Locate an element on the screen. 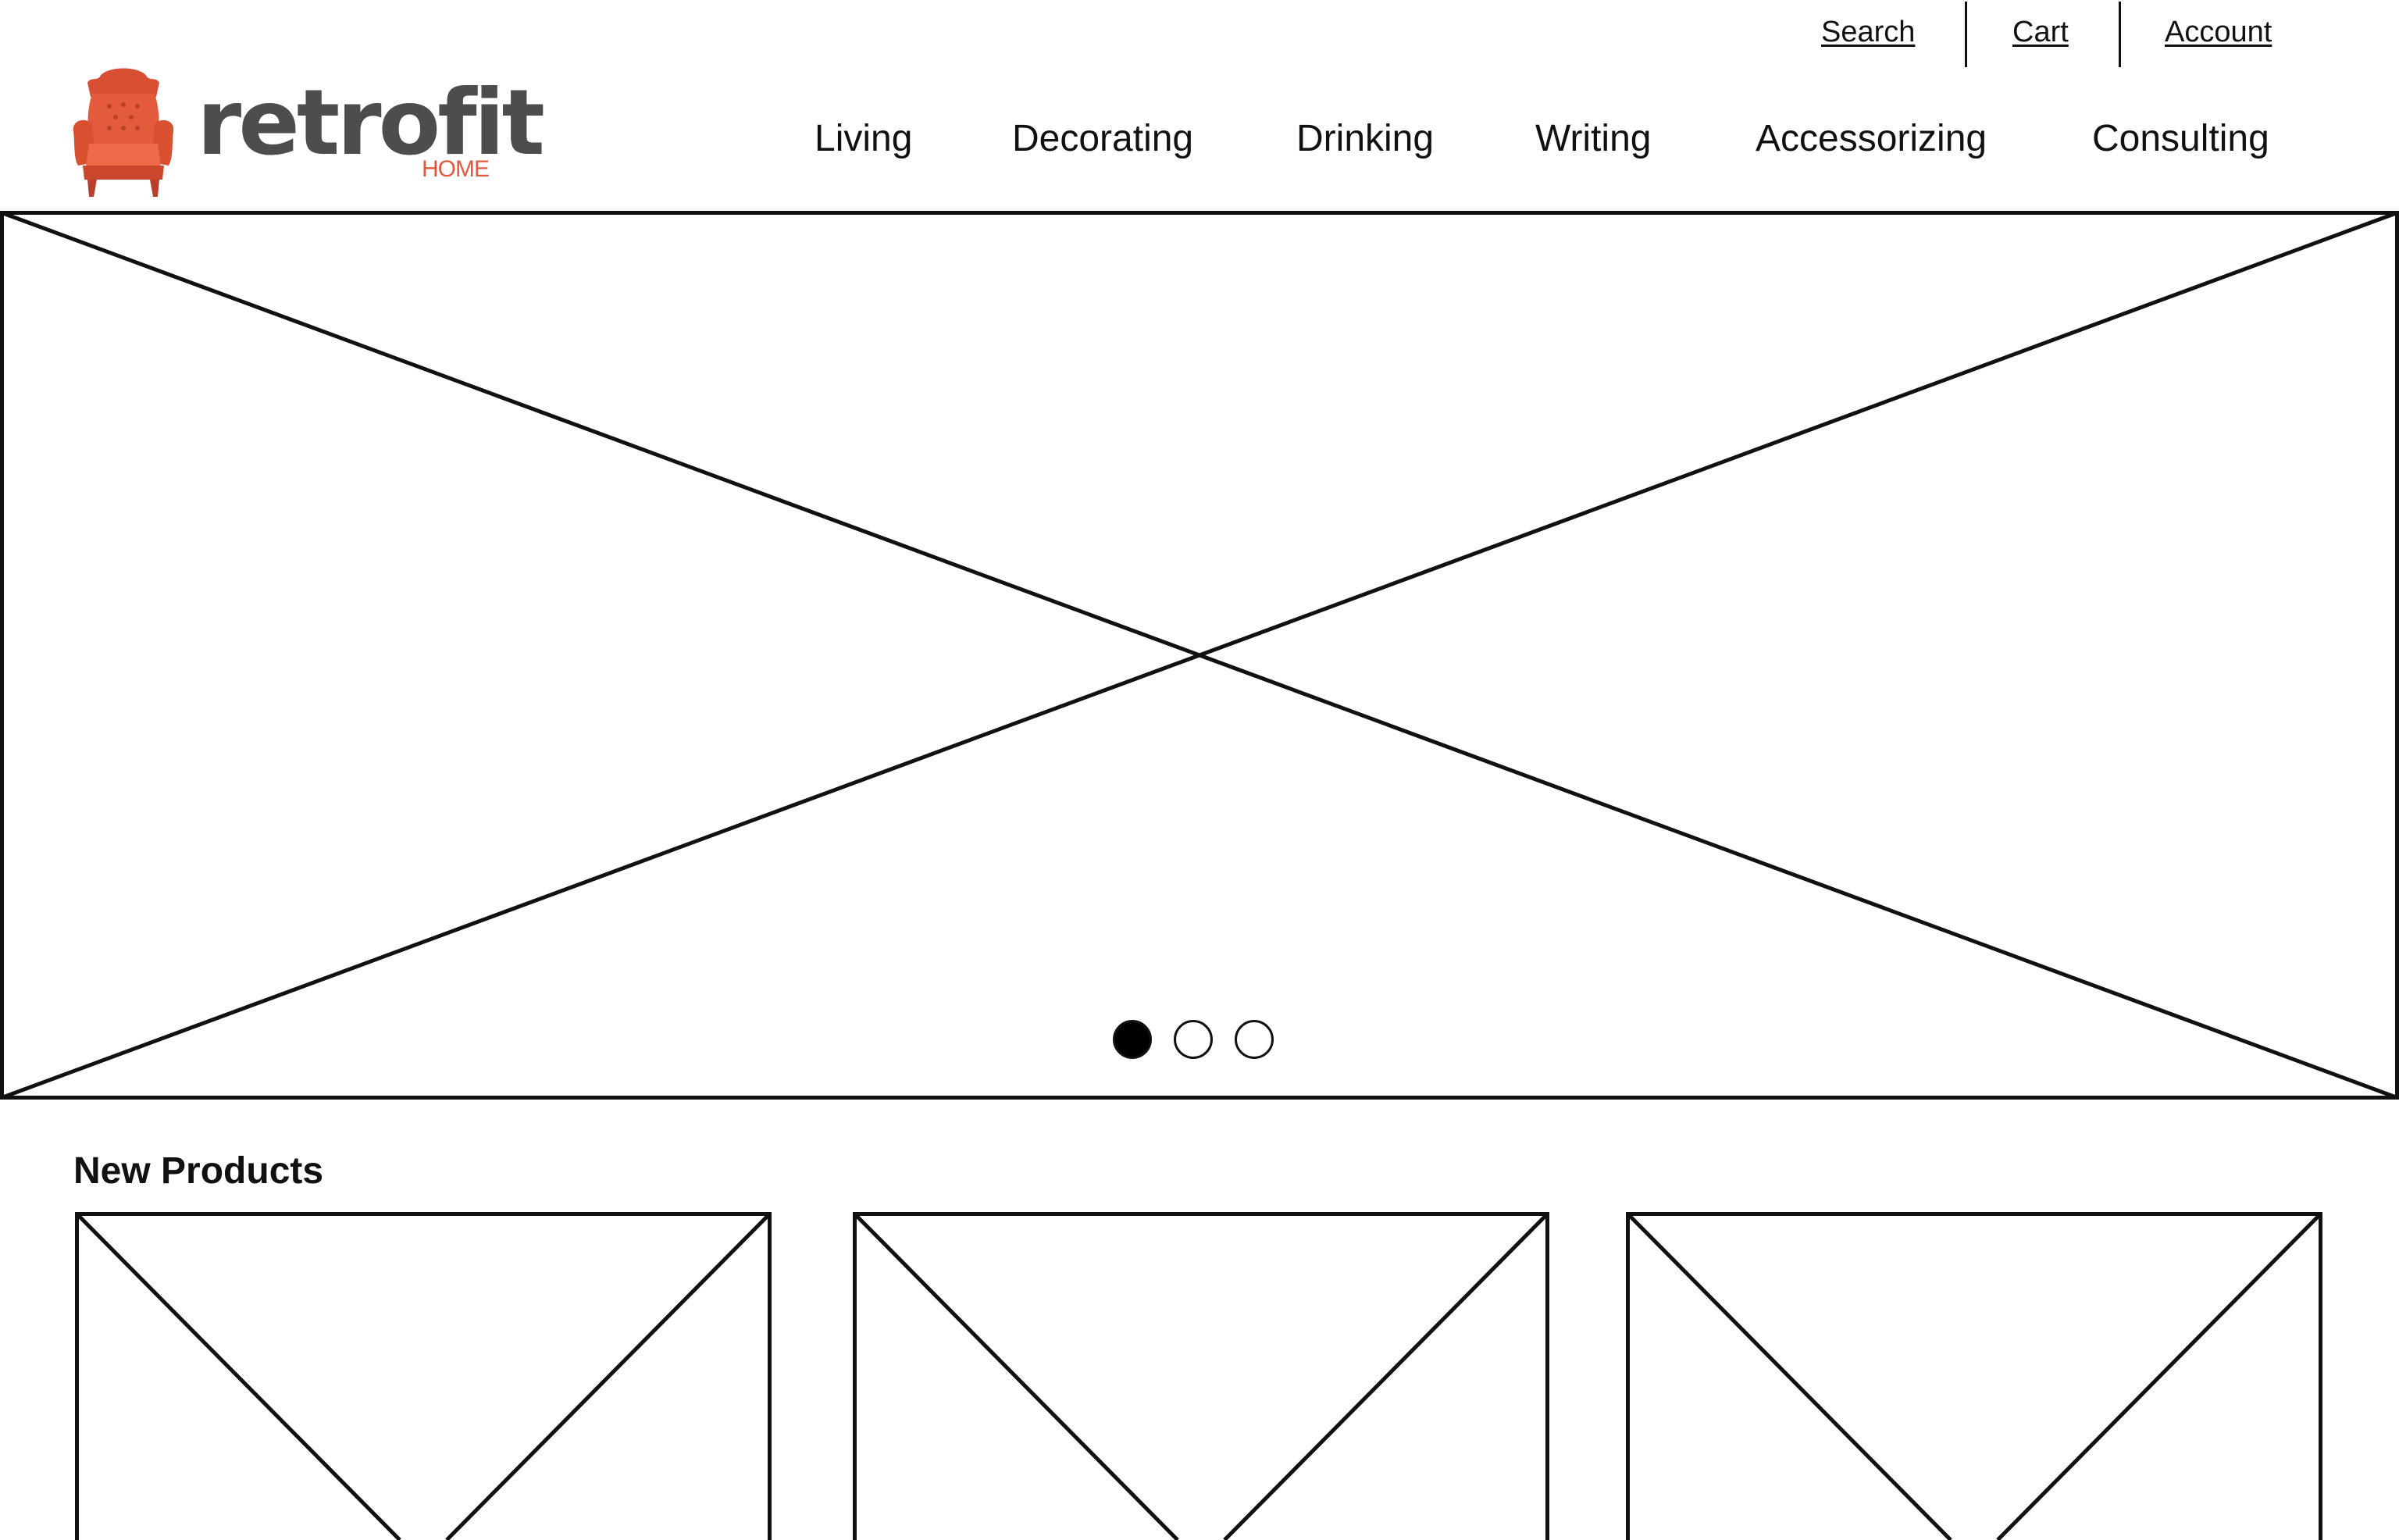 This screenshot has width=2399, height=1540. new-products-heading: New Products is located at coordinates (198, 1171).